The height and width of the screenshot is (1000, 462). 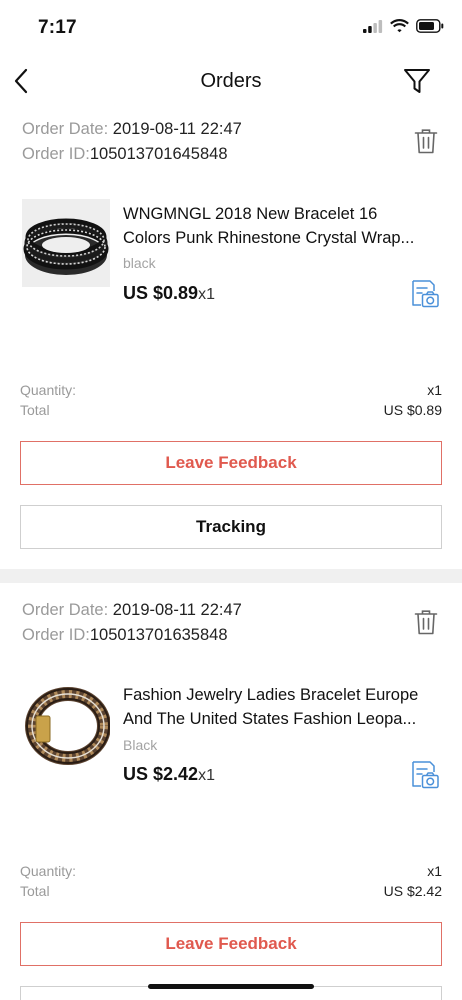 What do you see at coordinates (250, 214) in the screenshot?
I see `product-title-line: WNGMNGL 2018 New Bracelet 16` at bounding box center [250, 214].